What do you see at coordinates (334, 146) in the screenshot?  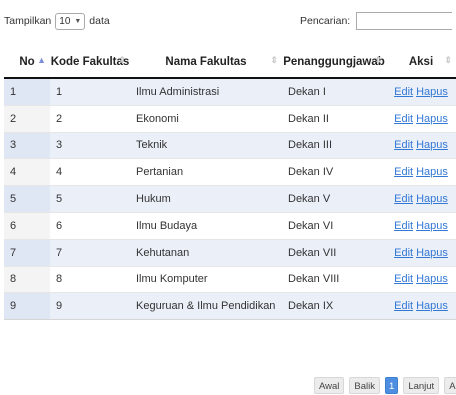 I see `cell-penanggungjawab: Dekan III` at bounding box center [334, 146].